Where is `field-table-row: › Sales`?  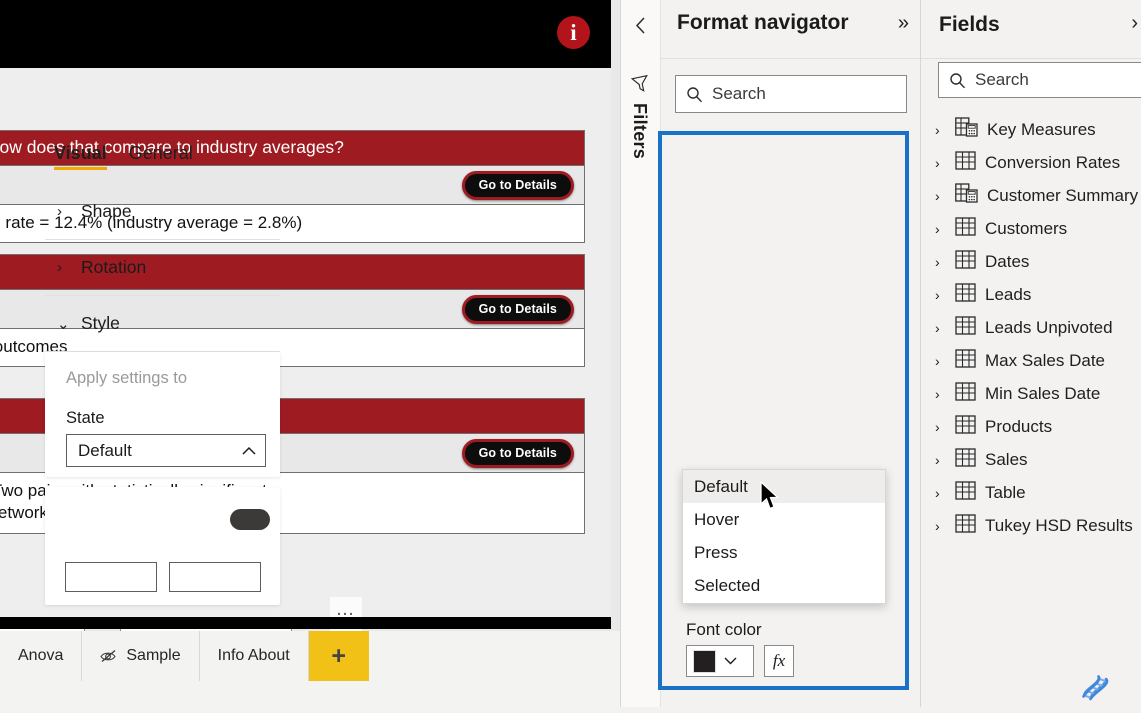
field-table-row: › Sales is located at coordinates (1031, 459).